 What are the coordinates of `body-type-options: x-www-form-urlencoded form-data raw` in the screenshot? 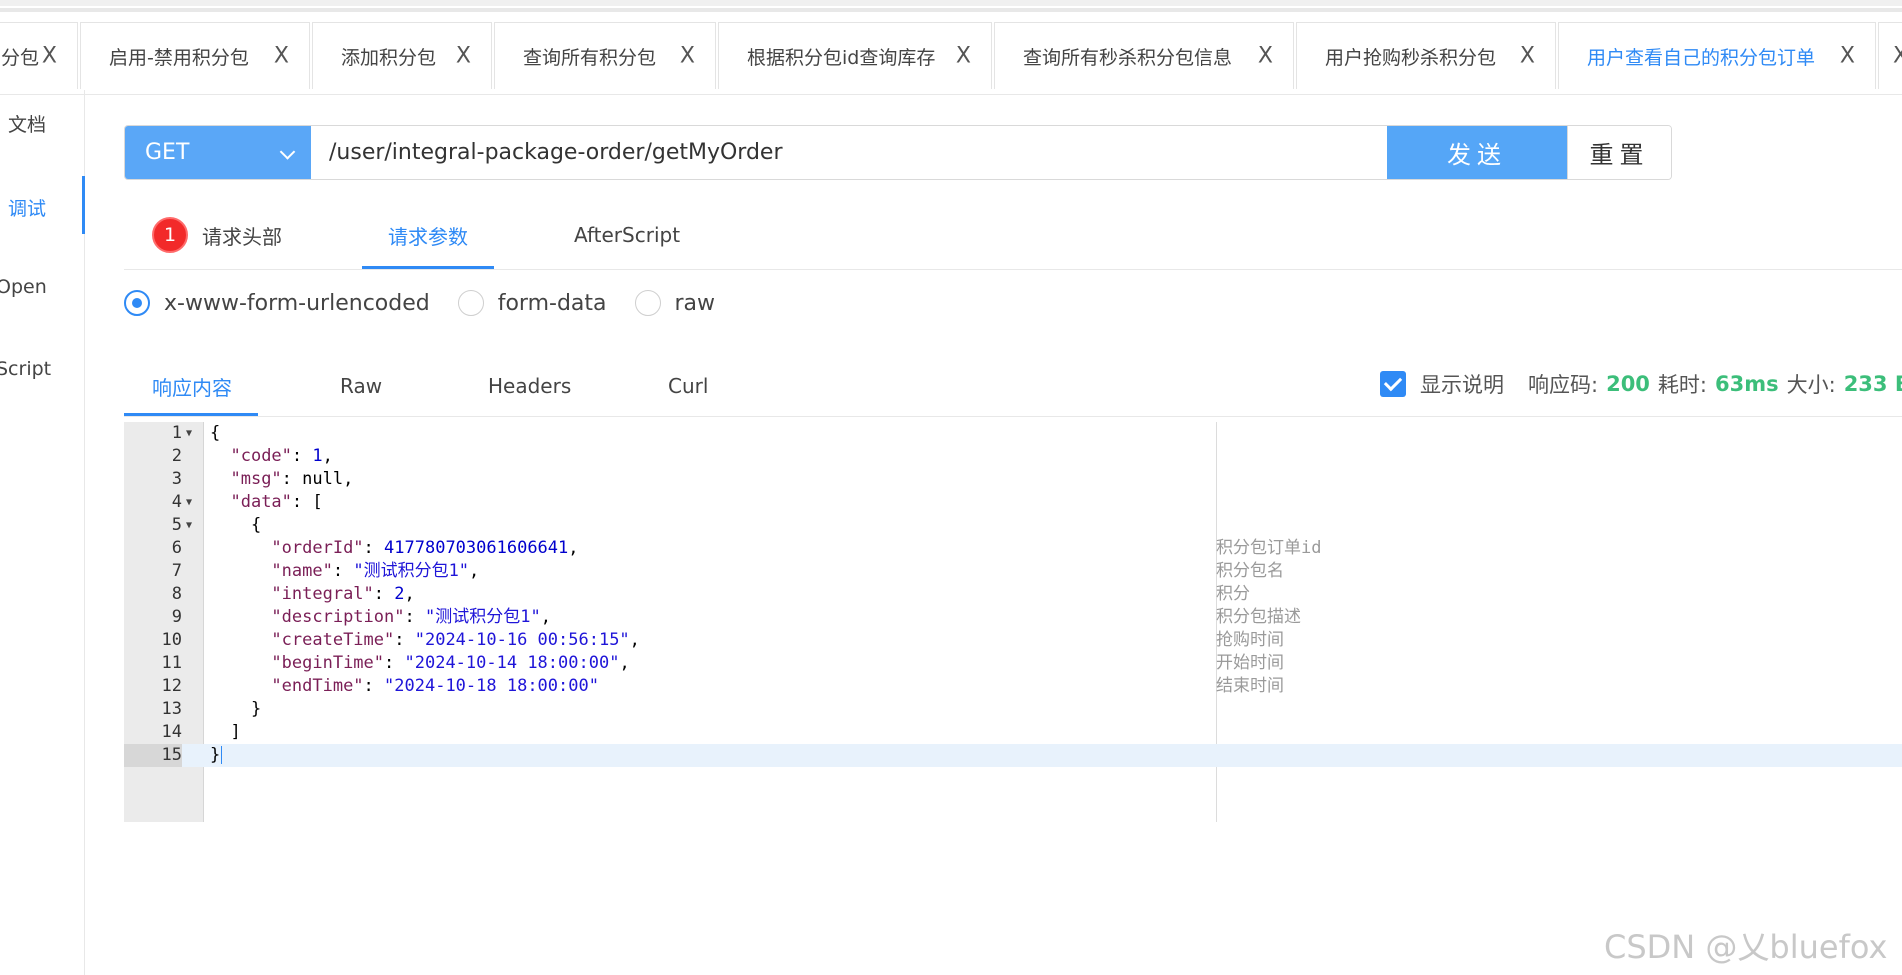 It's located at (433, 303).